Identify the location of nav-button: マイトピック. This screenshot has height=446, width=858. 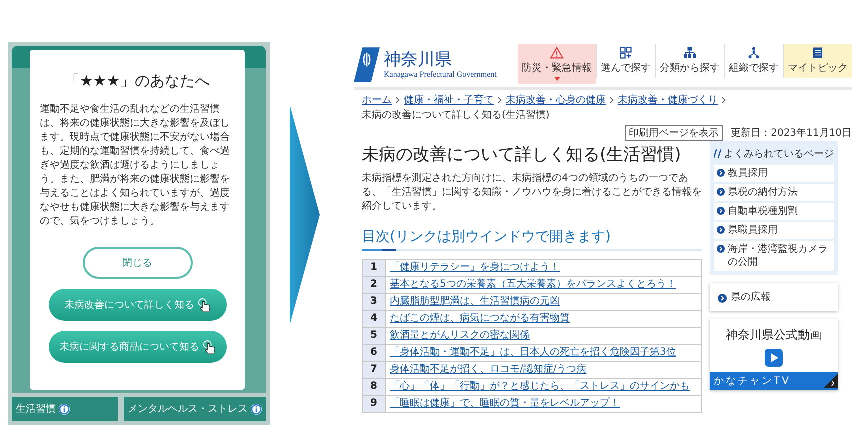
(817, 61).